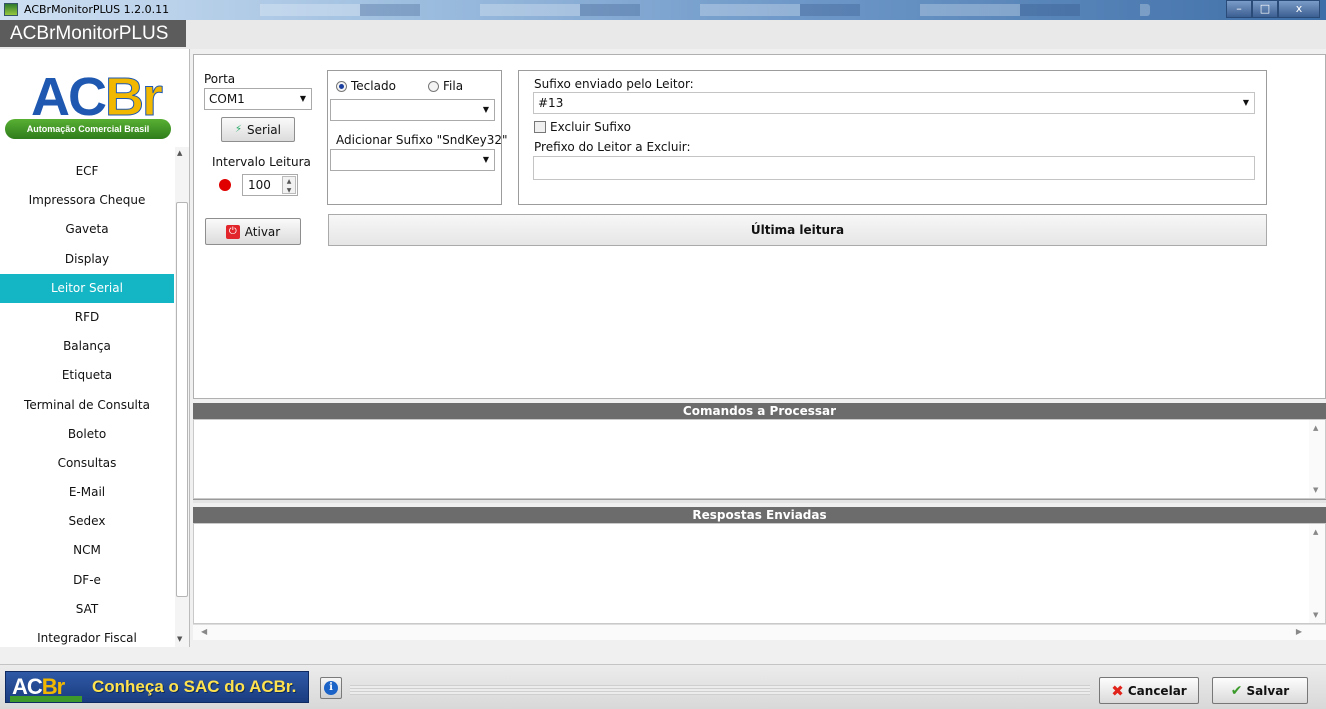 The height and width of the screenshot is (709, 1326). I want to click on radio-teclado: Teclado, so click(366, 86).